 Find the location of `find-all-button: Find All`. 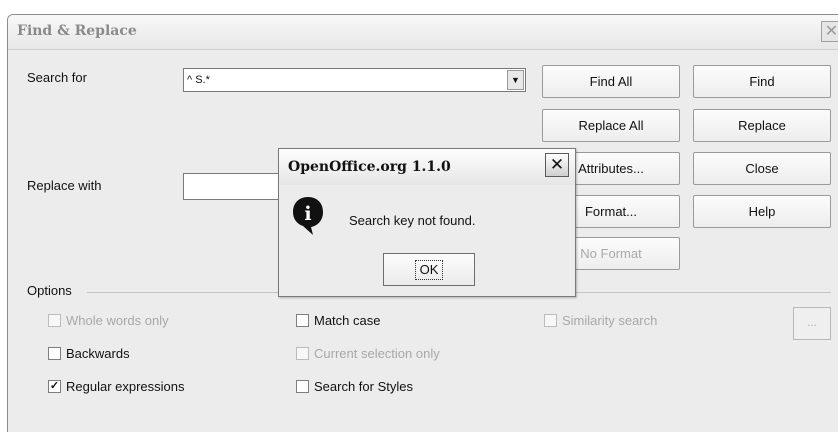

find-all-button: Find All is located at coordinates (611, 81).